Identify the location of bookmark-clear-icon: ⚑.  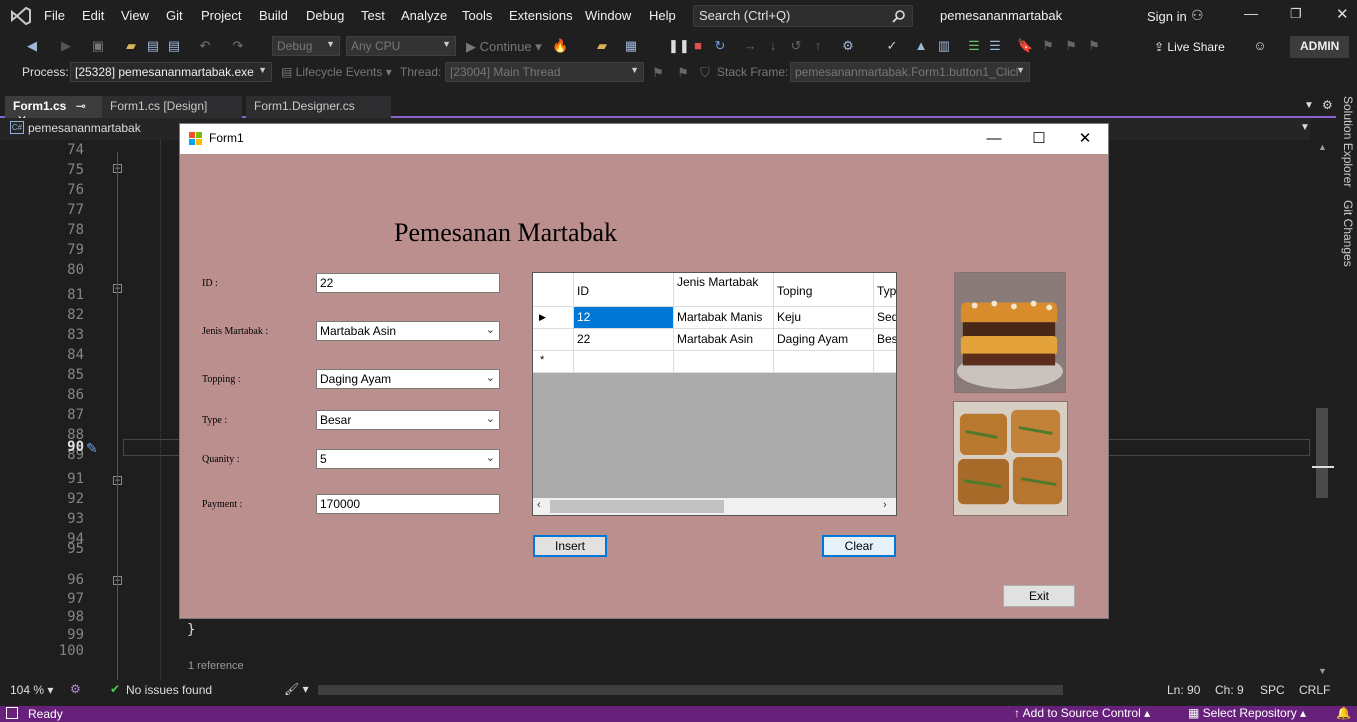
(1094, 46).